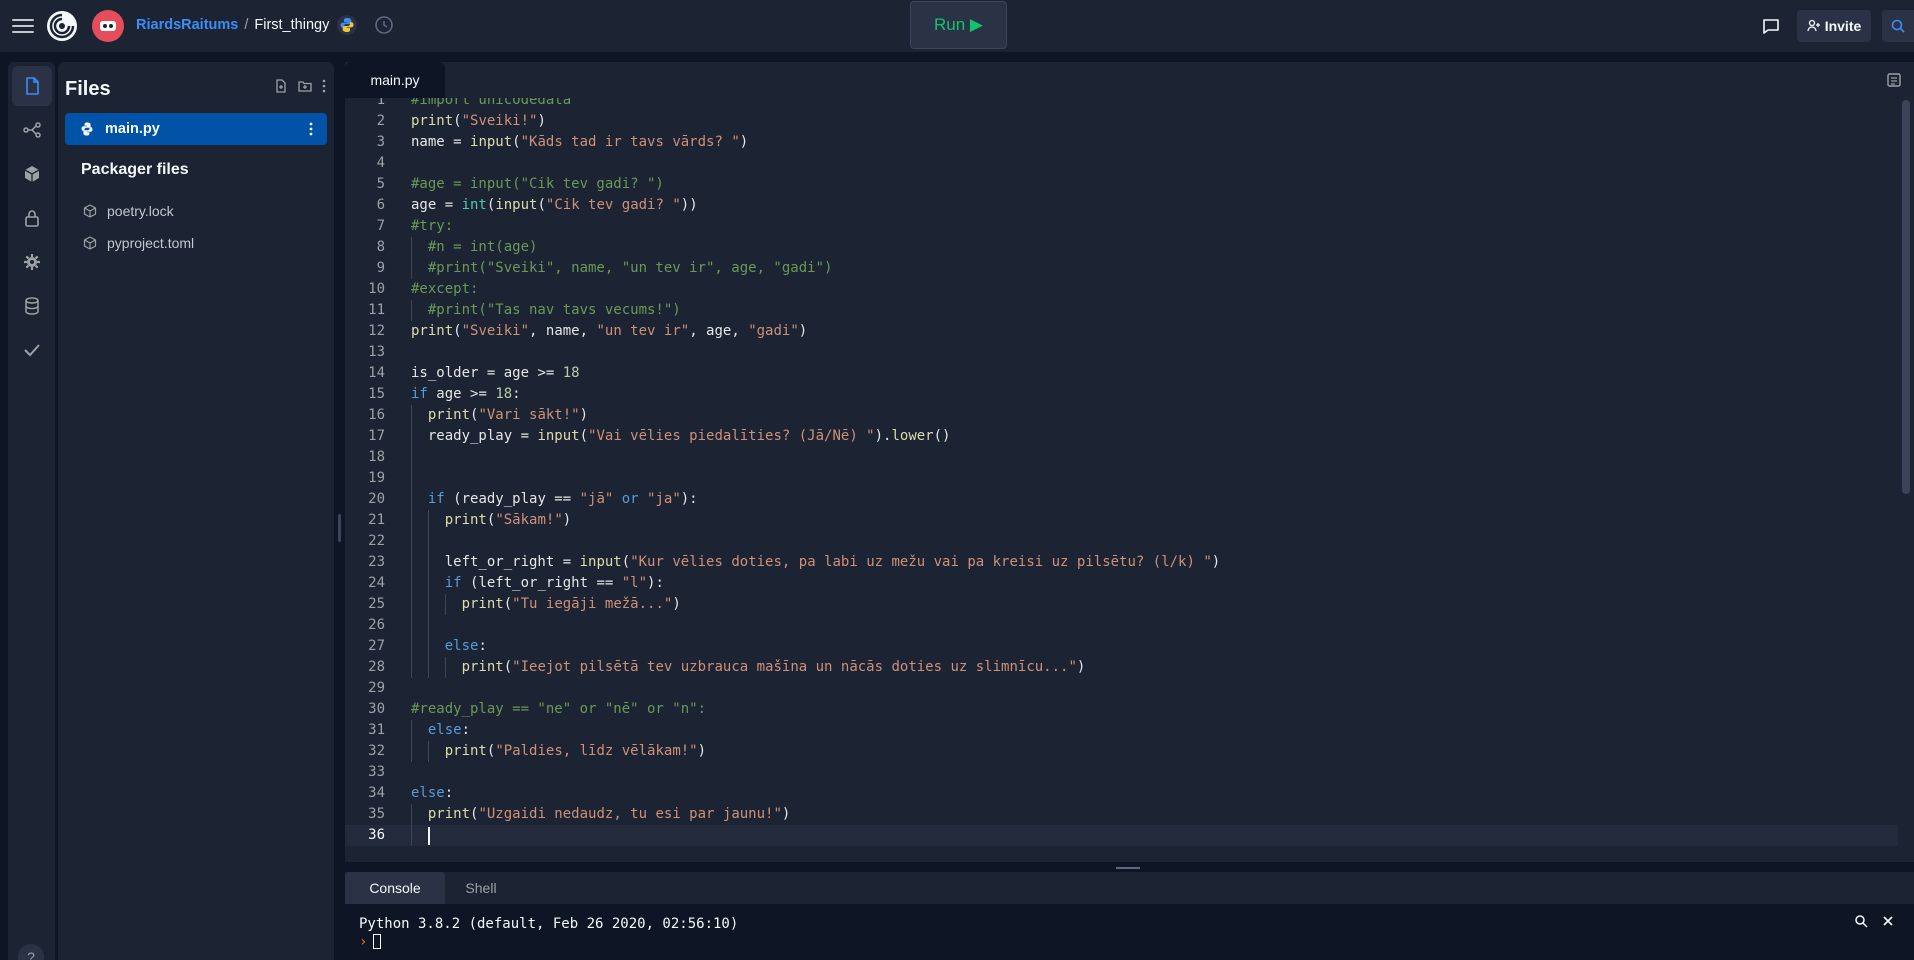 This screenshot has width=1914, height=960. Describe the element at coordinates (32, 130) in the screenshot. I see `rail-version-control` at that location.